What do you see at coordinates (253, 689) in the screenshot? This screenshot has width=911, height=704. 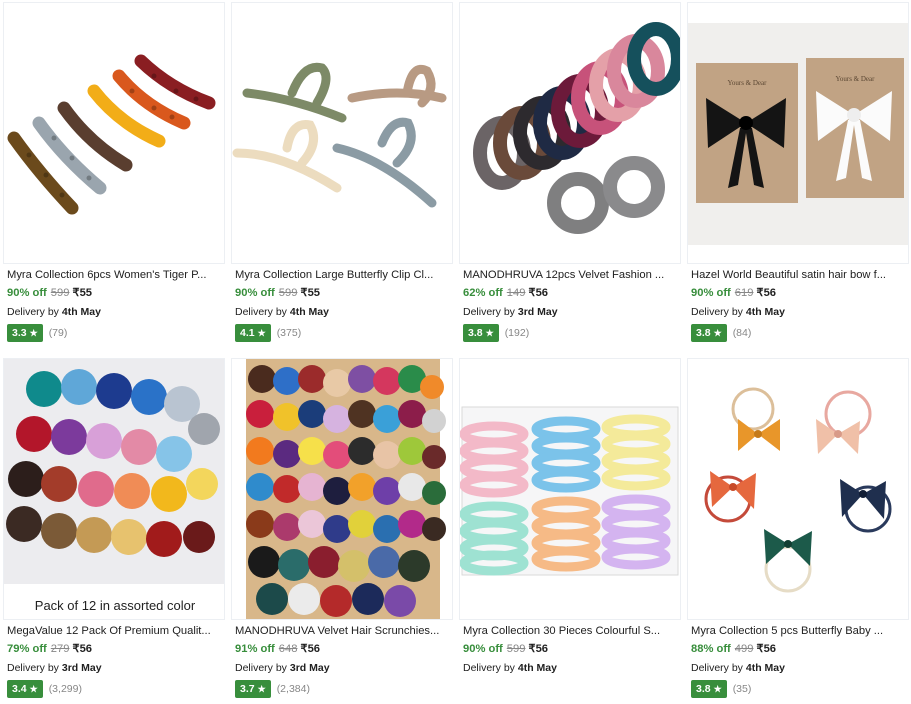 I see `rating-badge: 3.7 ★` at bounding box center [253, 689].